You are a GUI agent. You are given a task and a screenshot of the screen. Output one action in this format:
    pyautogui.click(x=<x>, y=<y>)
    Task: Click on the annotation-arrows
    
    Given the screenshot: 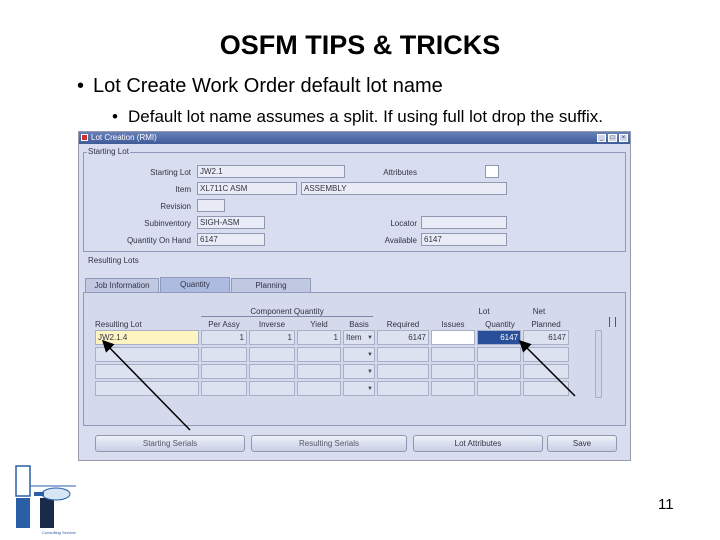 What is the action you would take?
    pyautogui.click(x=338, y=385)
    